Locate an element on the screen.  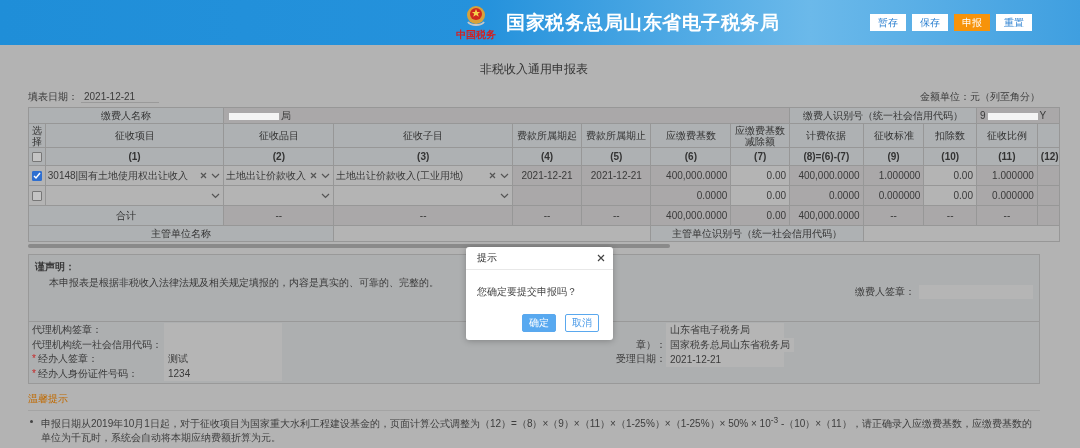
fill-date-field: 2021-12-21 is located at coordinates (120, 97).